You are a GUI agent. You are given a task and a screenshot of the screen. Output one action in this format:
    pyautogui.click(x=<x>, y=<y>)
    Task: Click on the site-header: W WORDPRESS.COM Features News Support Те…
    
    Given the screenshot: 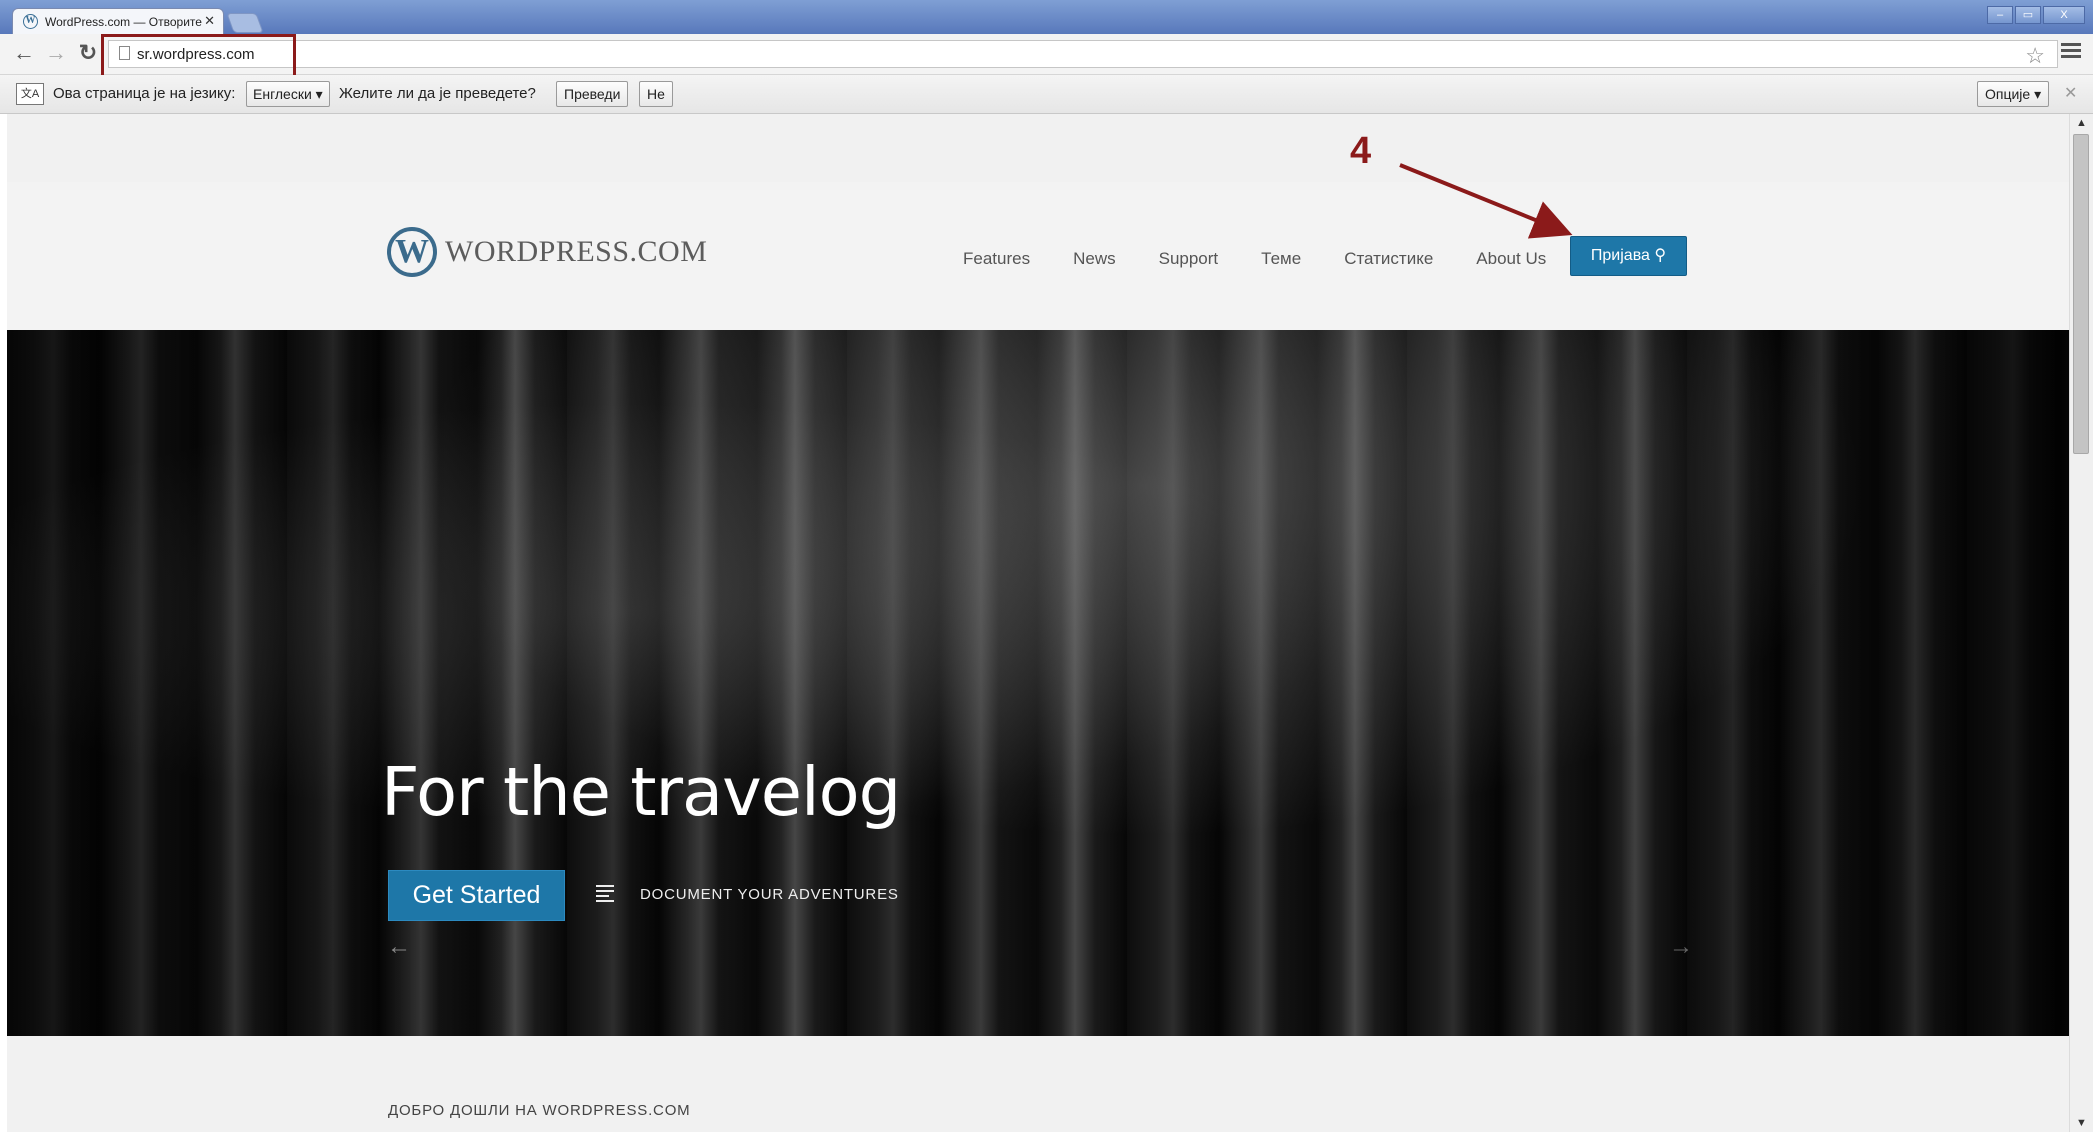 What is the action you would take?
    pyautogui.click(x=1038, y=256)
    